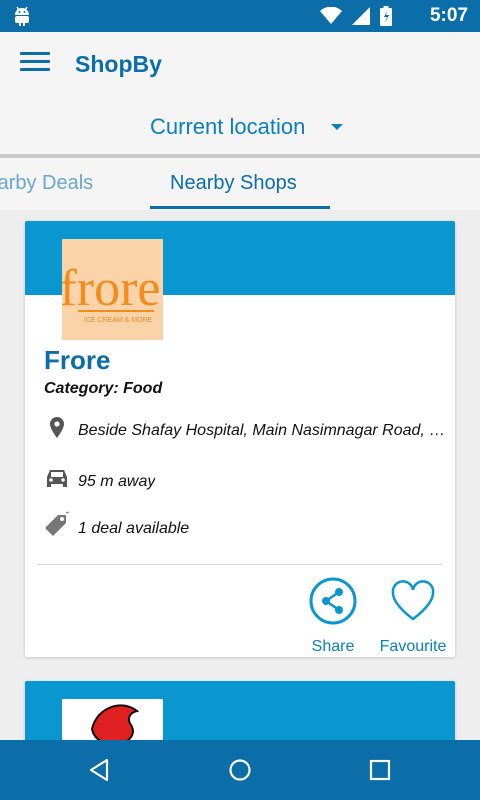  What do you see at coordinates (386, 18) in the screenshot?
I see `battery-icon` at bounding box center [386, 18].